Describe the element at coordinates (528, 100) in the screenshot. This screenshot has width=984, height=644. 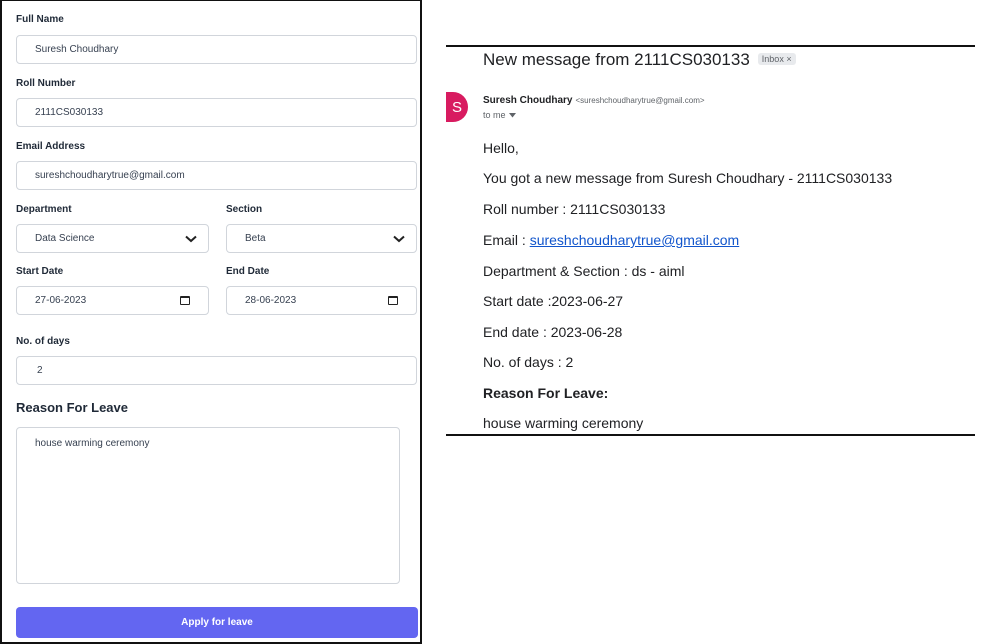
I see `sender-name: Suresh Choudhary` at that location.